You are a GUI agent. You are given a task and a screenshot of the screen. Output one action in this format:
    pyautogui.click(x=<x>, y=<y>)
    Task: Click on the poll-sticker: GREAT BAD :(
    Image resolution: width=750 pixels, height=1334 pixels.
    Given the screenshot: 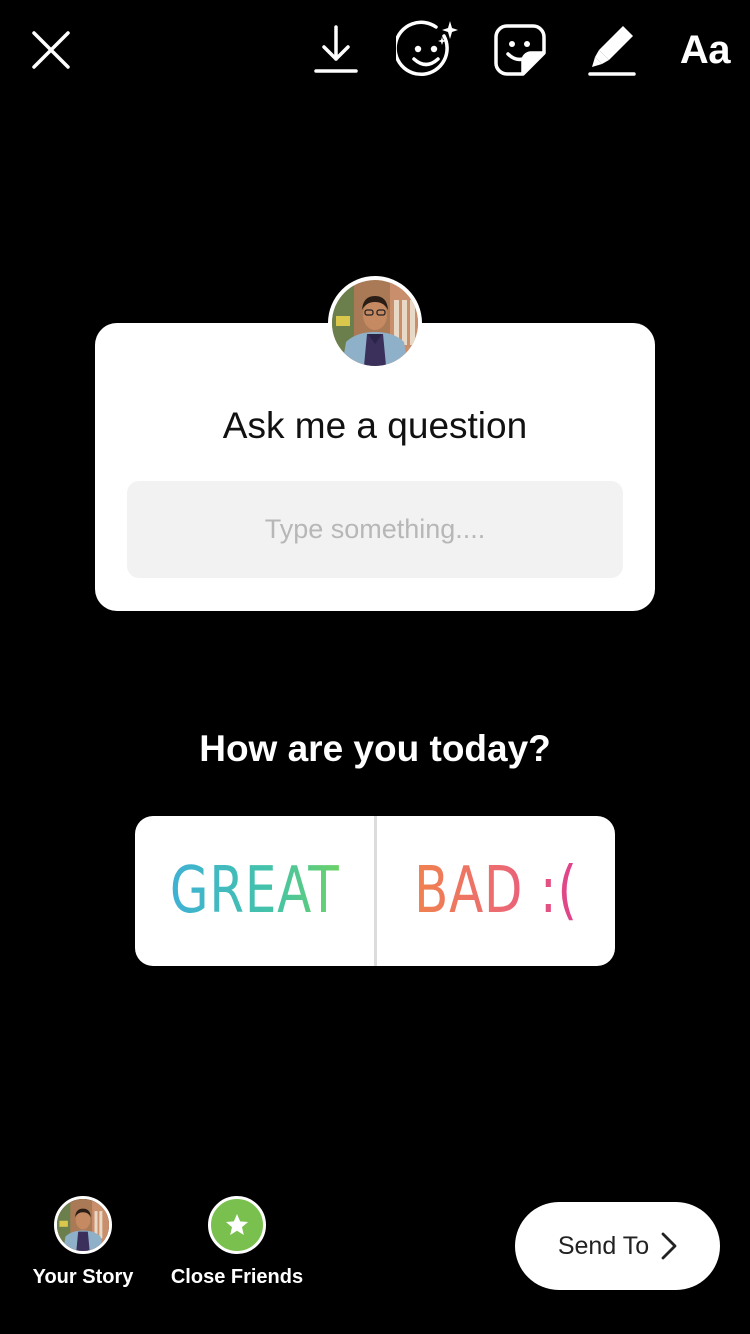 What is the action you would take?
    pyautogui.click(x=375, y=891)
    